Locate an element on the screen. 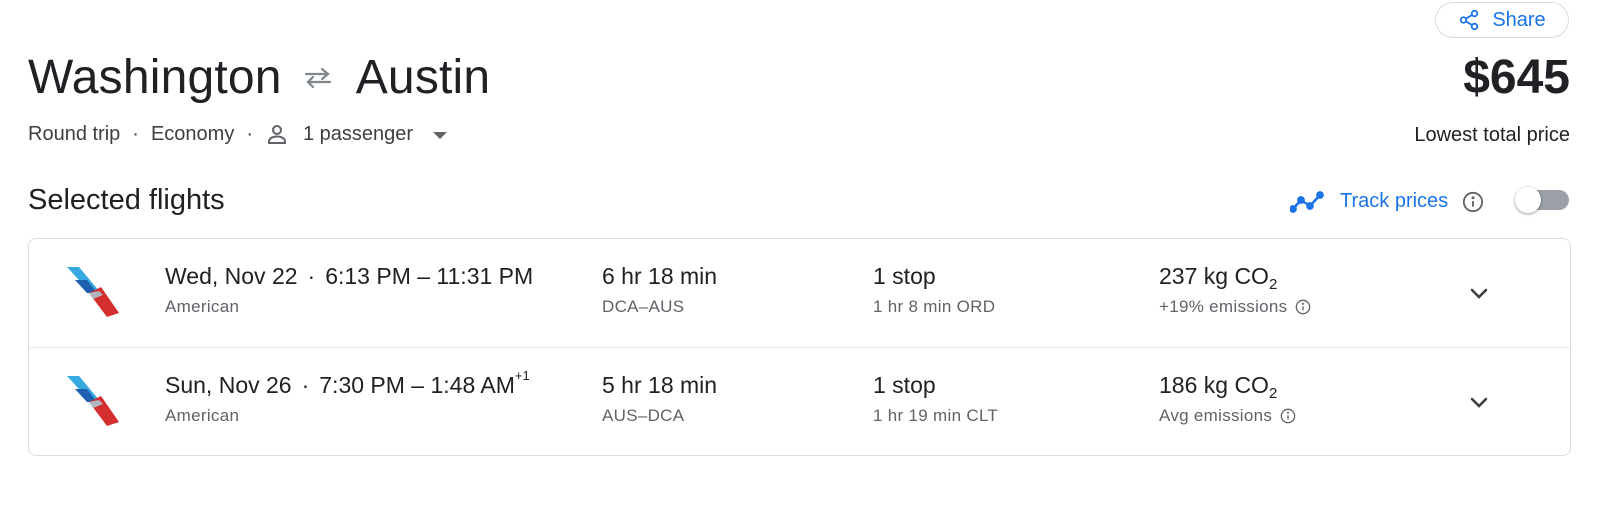 This screenshot has width=1600, height=505. share-icon is located at coordinates (1469, 20).